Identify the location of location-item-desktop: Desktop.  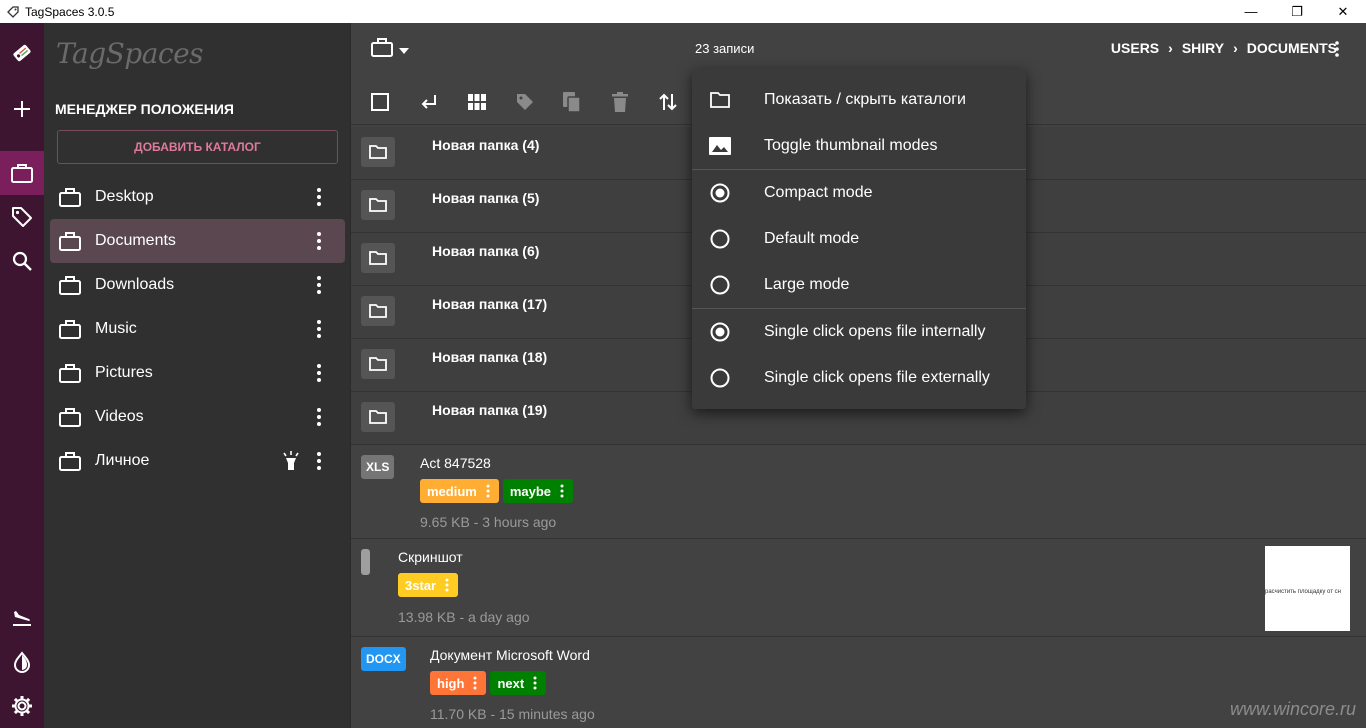
(197, 197).